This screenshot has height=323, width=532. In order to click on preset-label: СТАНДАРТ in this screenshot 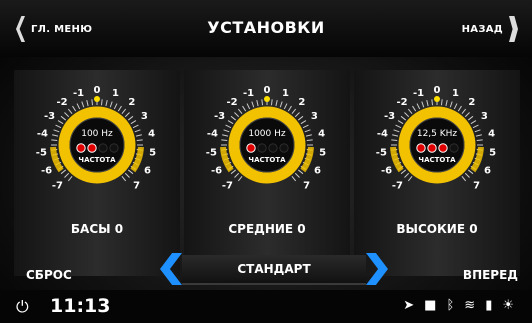, I will do `click(274, 269)`.